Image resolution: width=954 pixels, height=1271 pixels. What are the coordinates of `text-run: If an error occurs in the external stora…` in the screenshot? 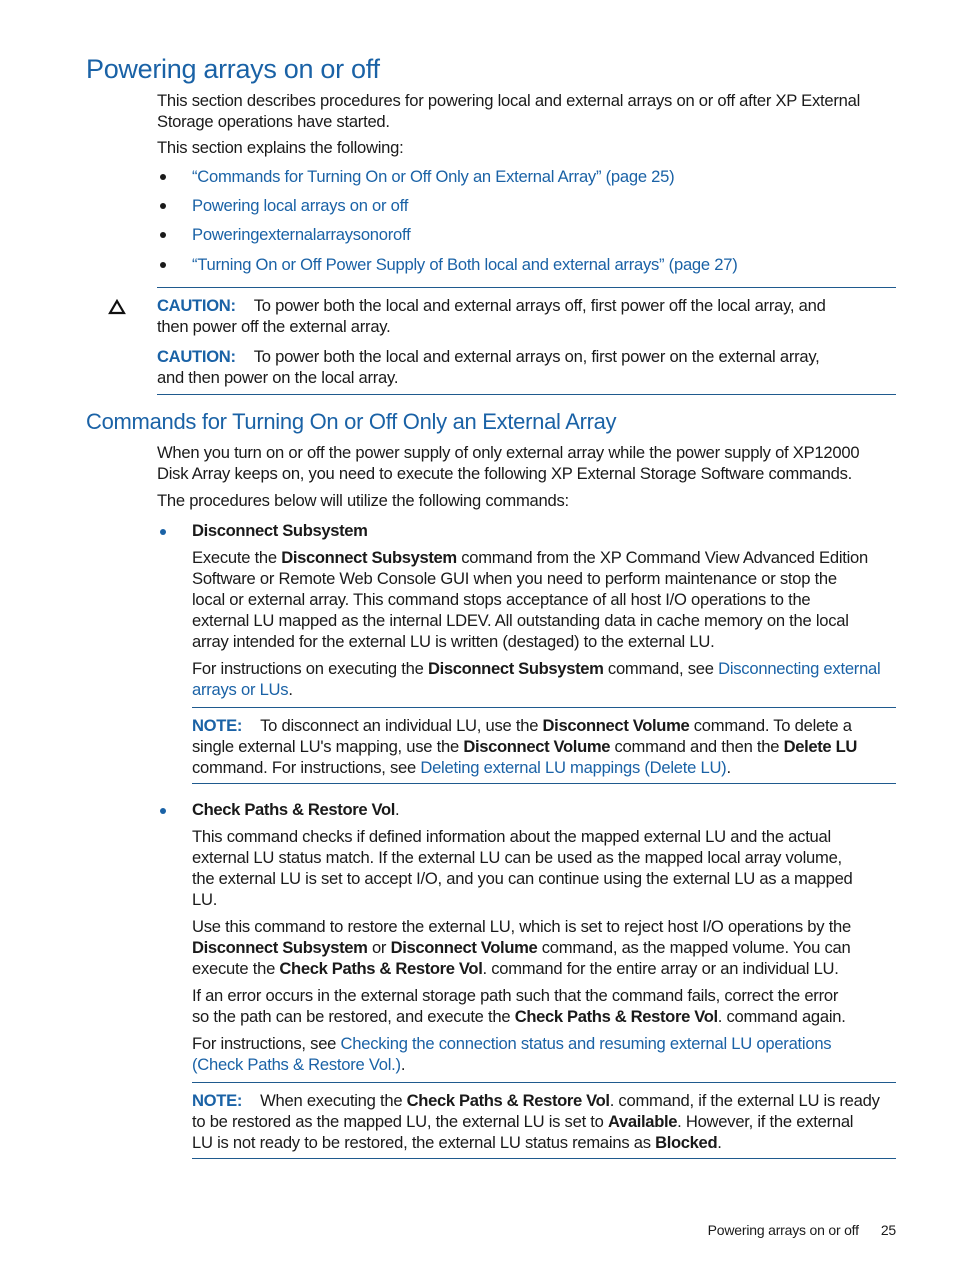 It's located at (515, 995).